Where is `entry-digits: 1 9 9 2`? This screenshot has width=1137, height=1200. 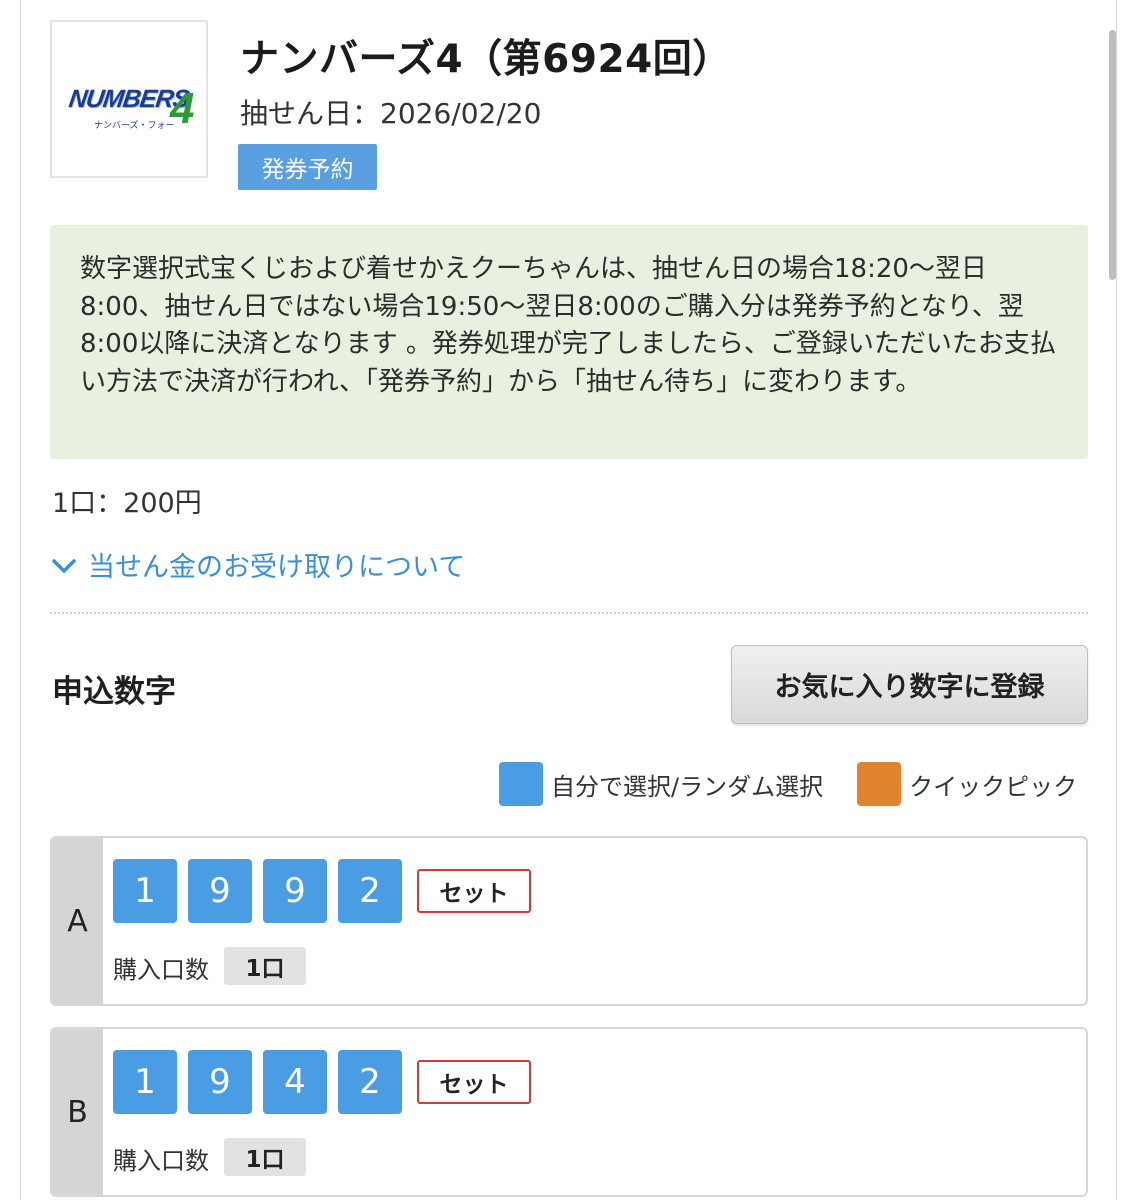 entry-digits: 1 9 9 2 is located at coordinates (257, 891).